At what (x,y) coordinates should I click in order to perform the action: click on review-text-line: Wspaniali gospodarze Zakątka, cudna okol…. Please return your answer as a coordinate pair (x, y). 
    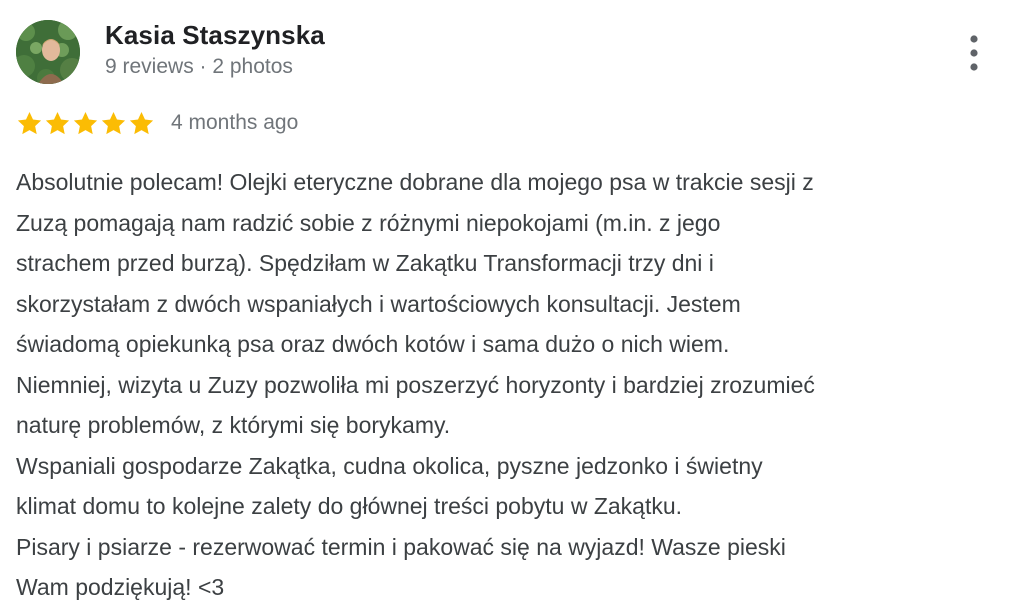
    Looking at the image, I should click on (389, 465).